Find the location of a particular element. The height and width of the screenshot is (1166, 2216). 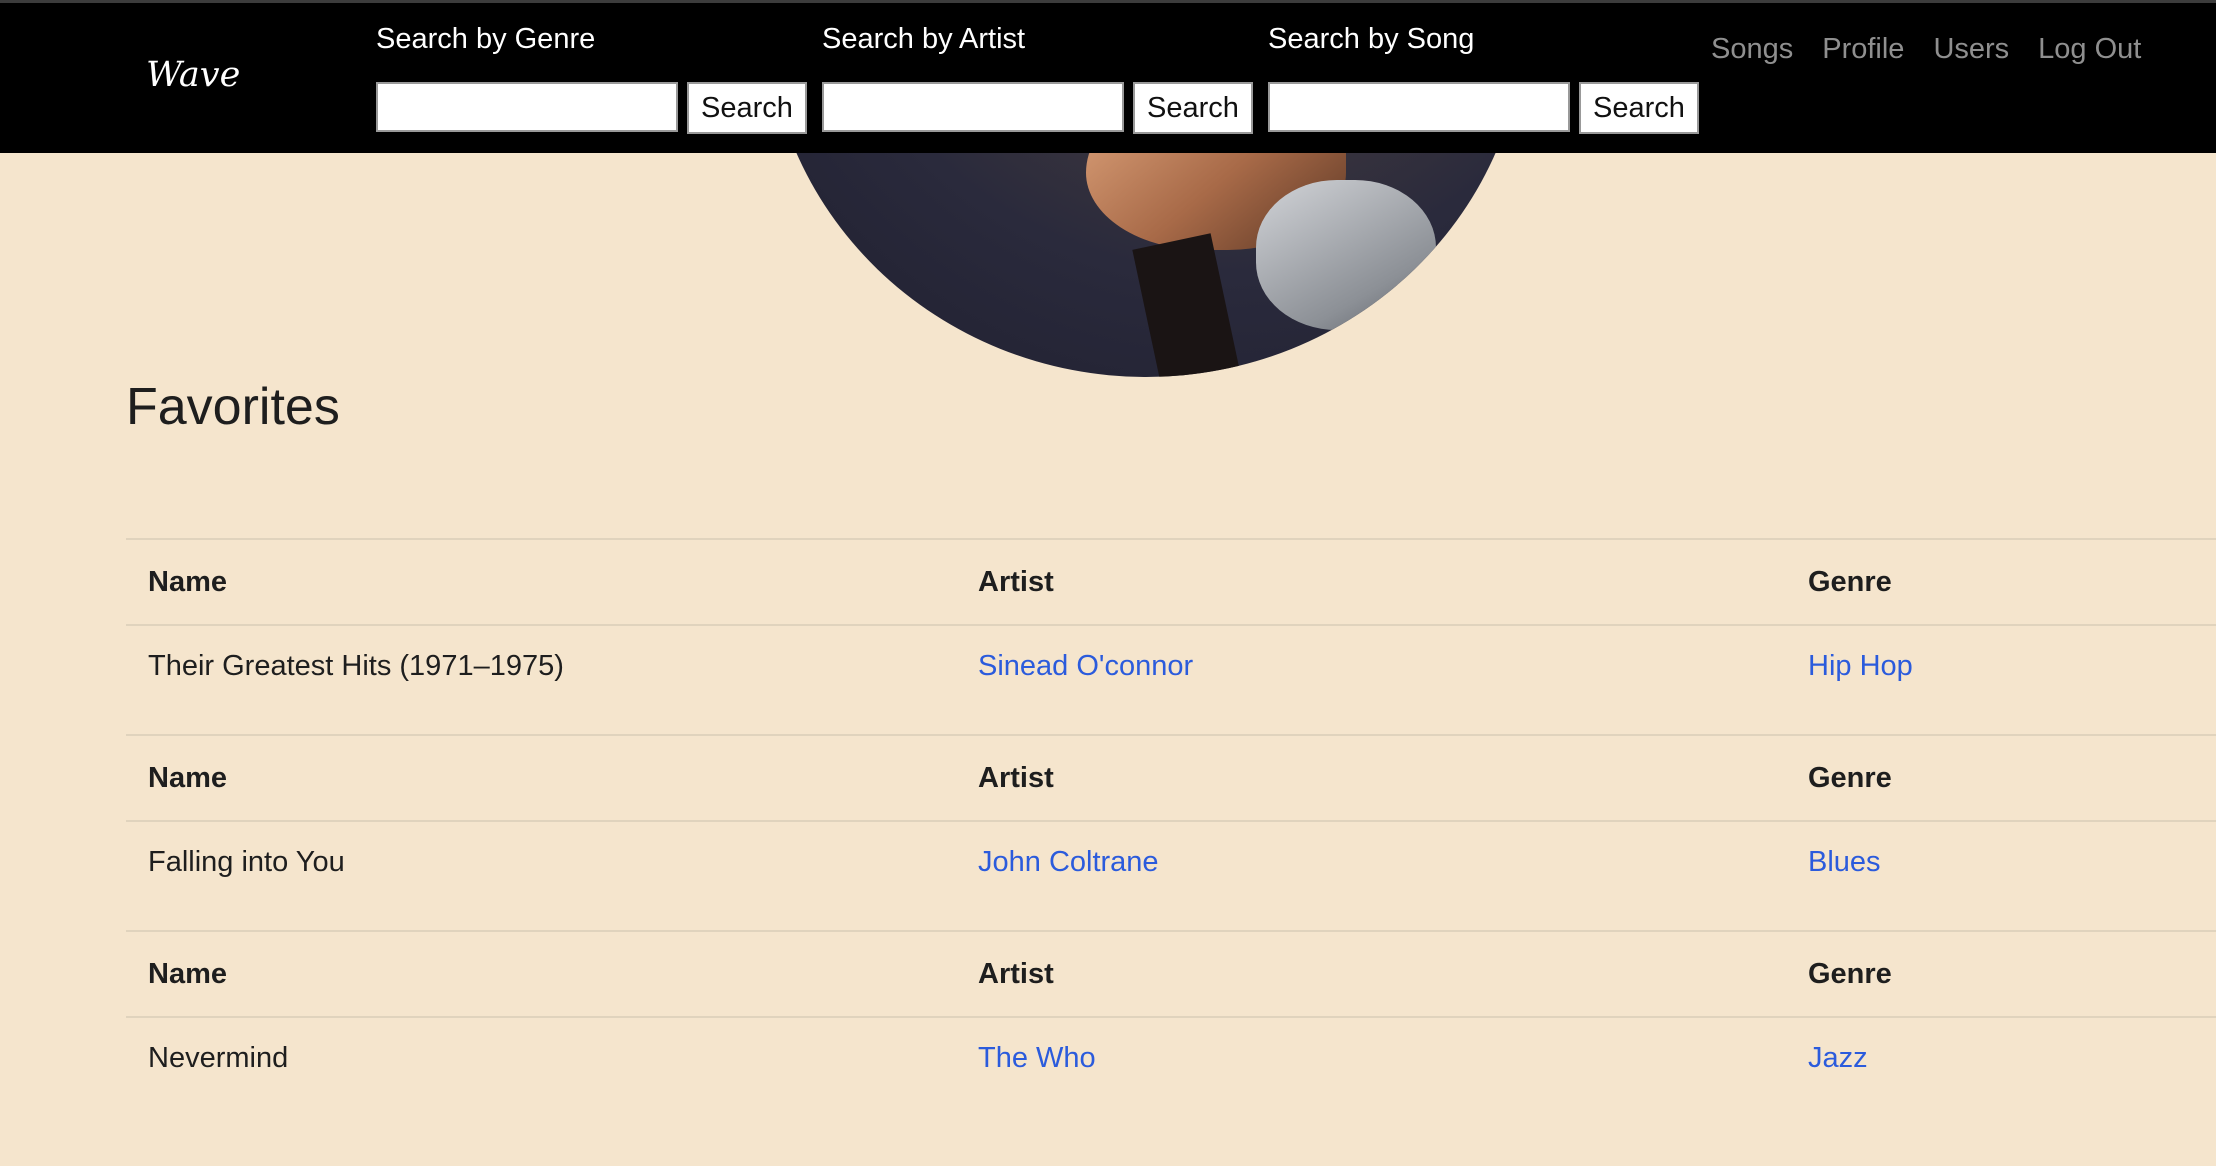

artist-cell: John Coltrane is located at coordinates (1371, 875).